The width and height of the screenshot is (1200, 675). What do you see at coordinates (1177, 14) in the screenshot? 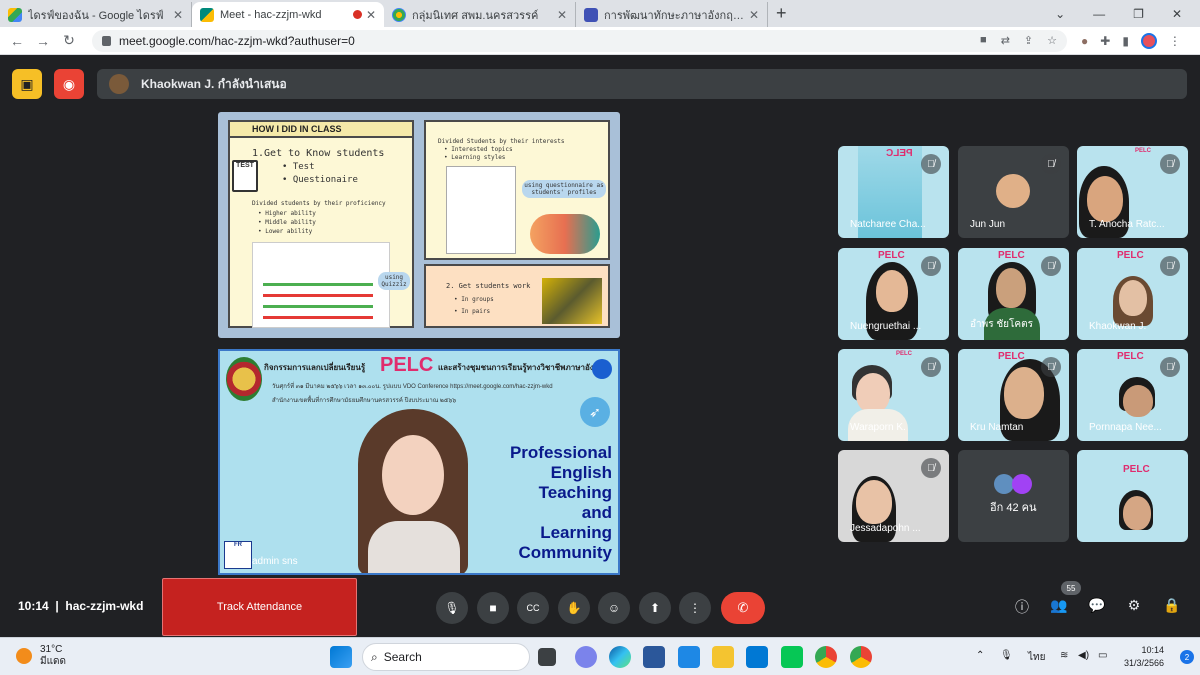
I see `close-window-icon: ✕` at bounding box center [1177, 14].